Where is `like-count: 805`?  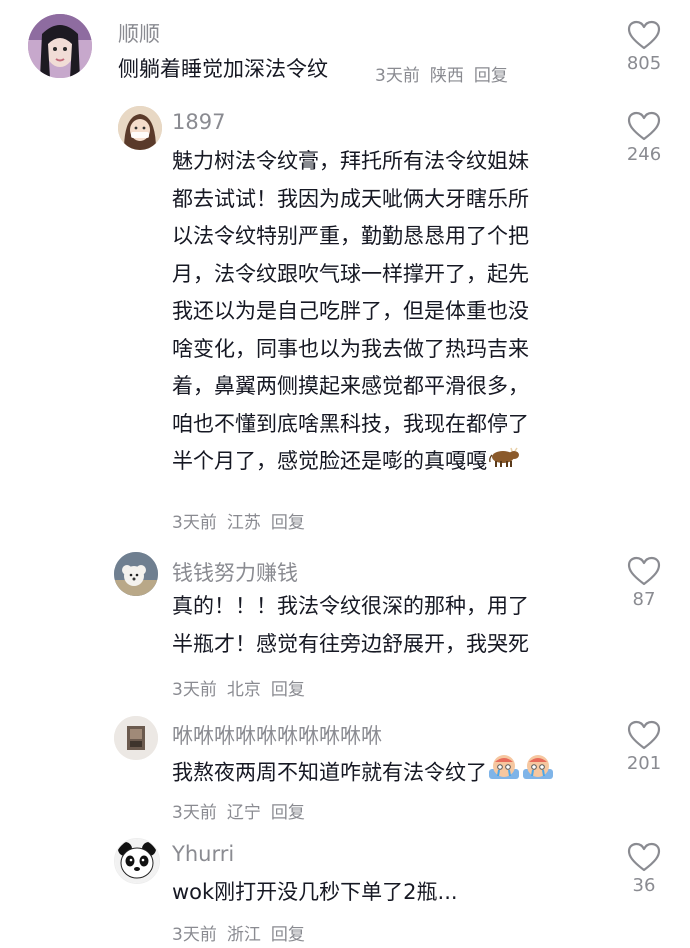 like-count: 805 is located at coordinates (644, 63).